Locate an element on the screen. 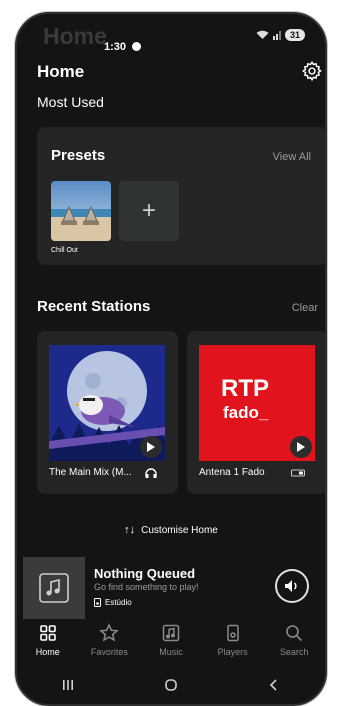 The height and width of the screenshot is (706, 339). time-text: 1:30 is located at coordinates (114, 47).